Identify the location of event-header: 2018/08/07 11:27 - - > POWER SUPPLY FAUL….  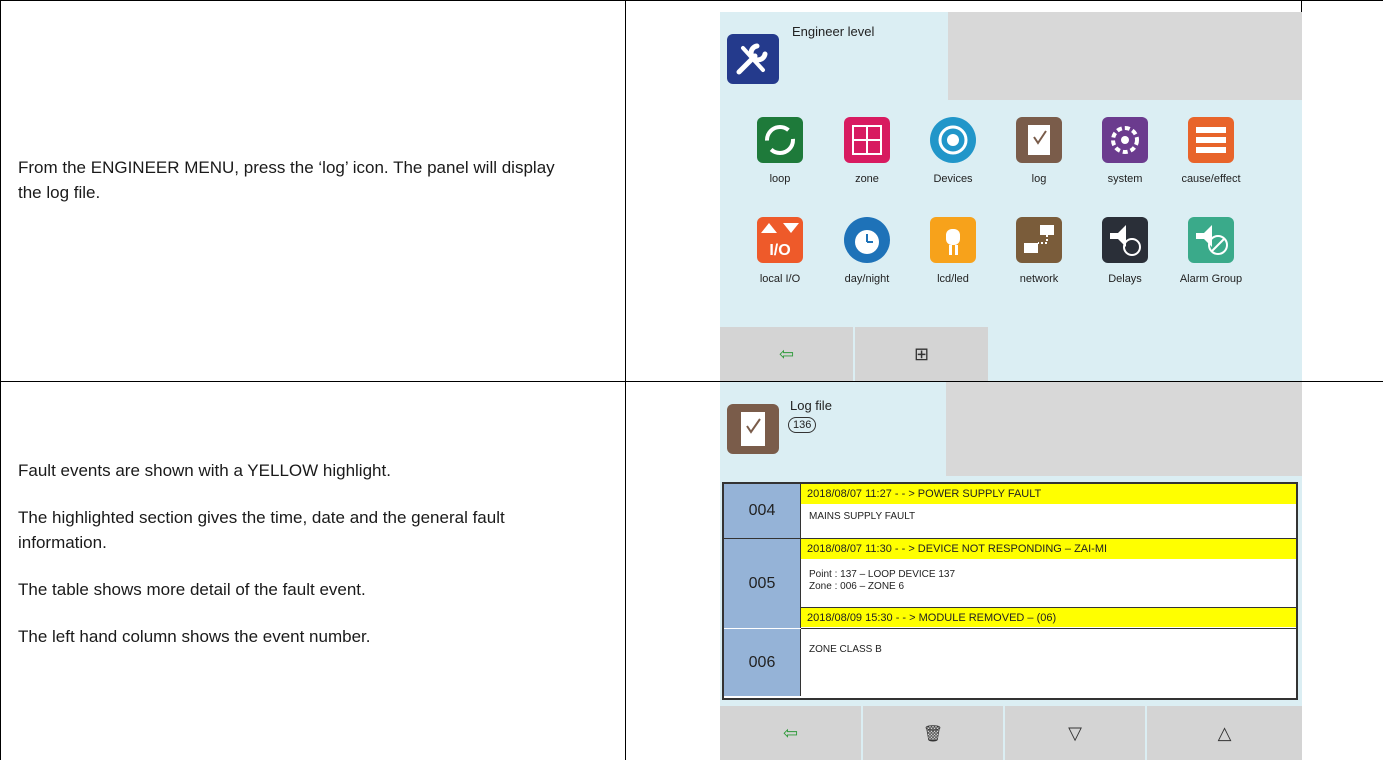
(1048, 494).